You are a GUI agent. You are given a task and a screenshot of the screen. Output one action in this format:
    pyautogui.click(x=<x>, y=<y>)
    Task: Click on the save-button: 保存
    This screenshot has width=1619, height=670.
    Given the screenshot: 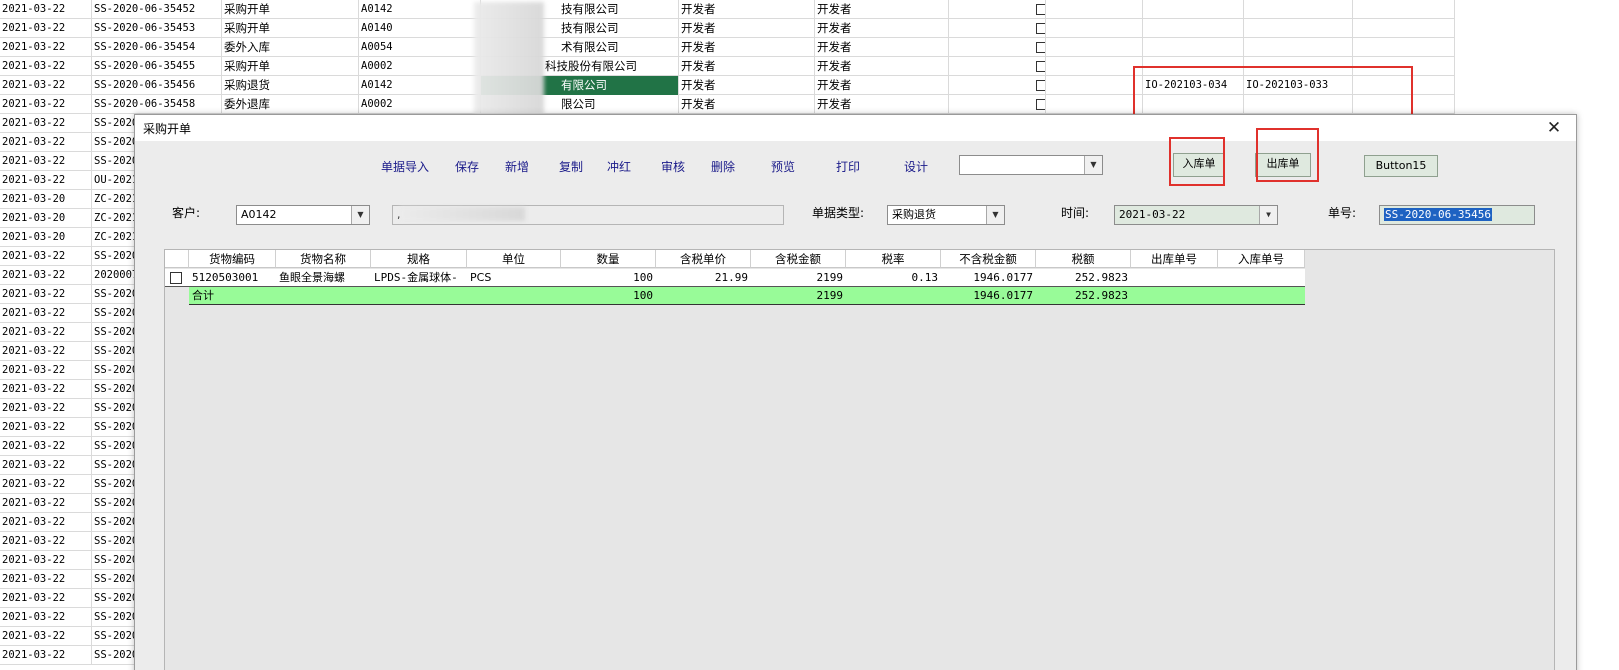 What is the action you would take?
    pyautogui.click(x=467, y=166)
    